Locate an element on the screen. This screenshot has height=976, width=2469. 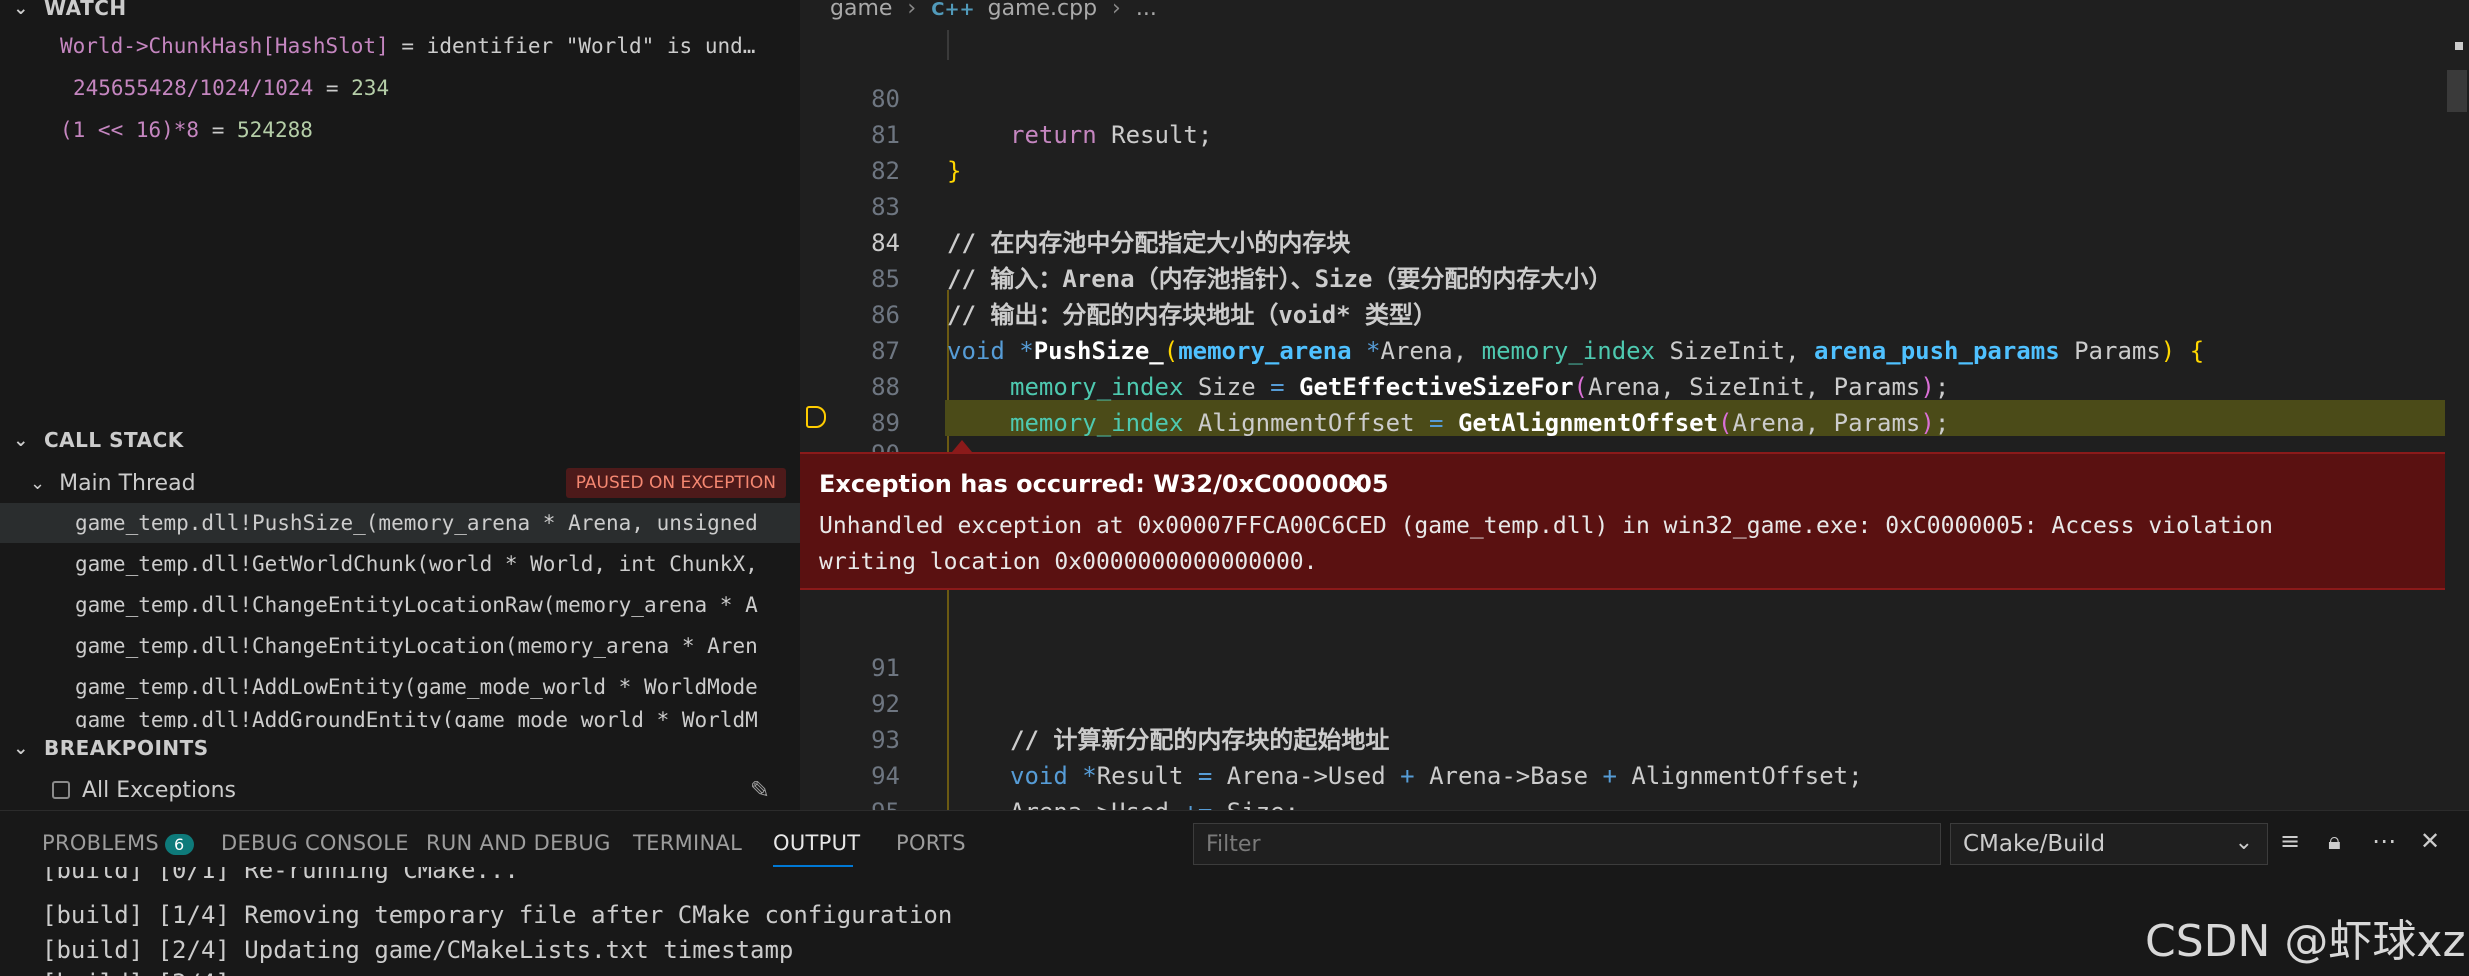
scrollbar-thumb is located at coordinates (2457, 91).